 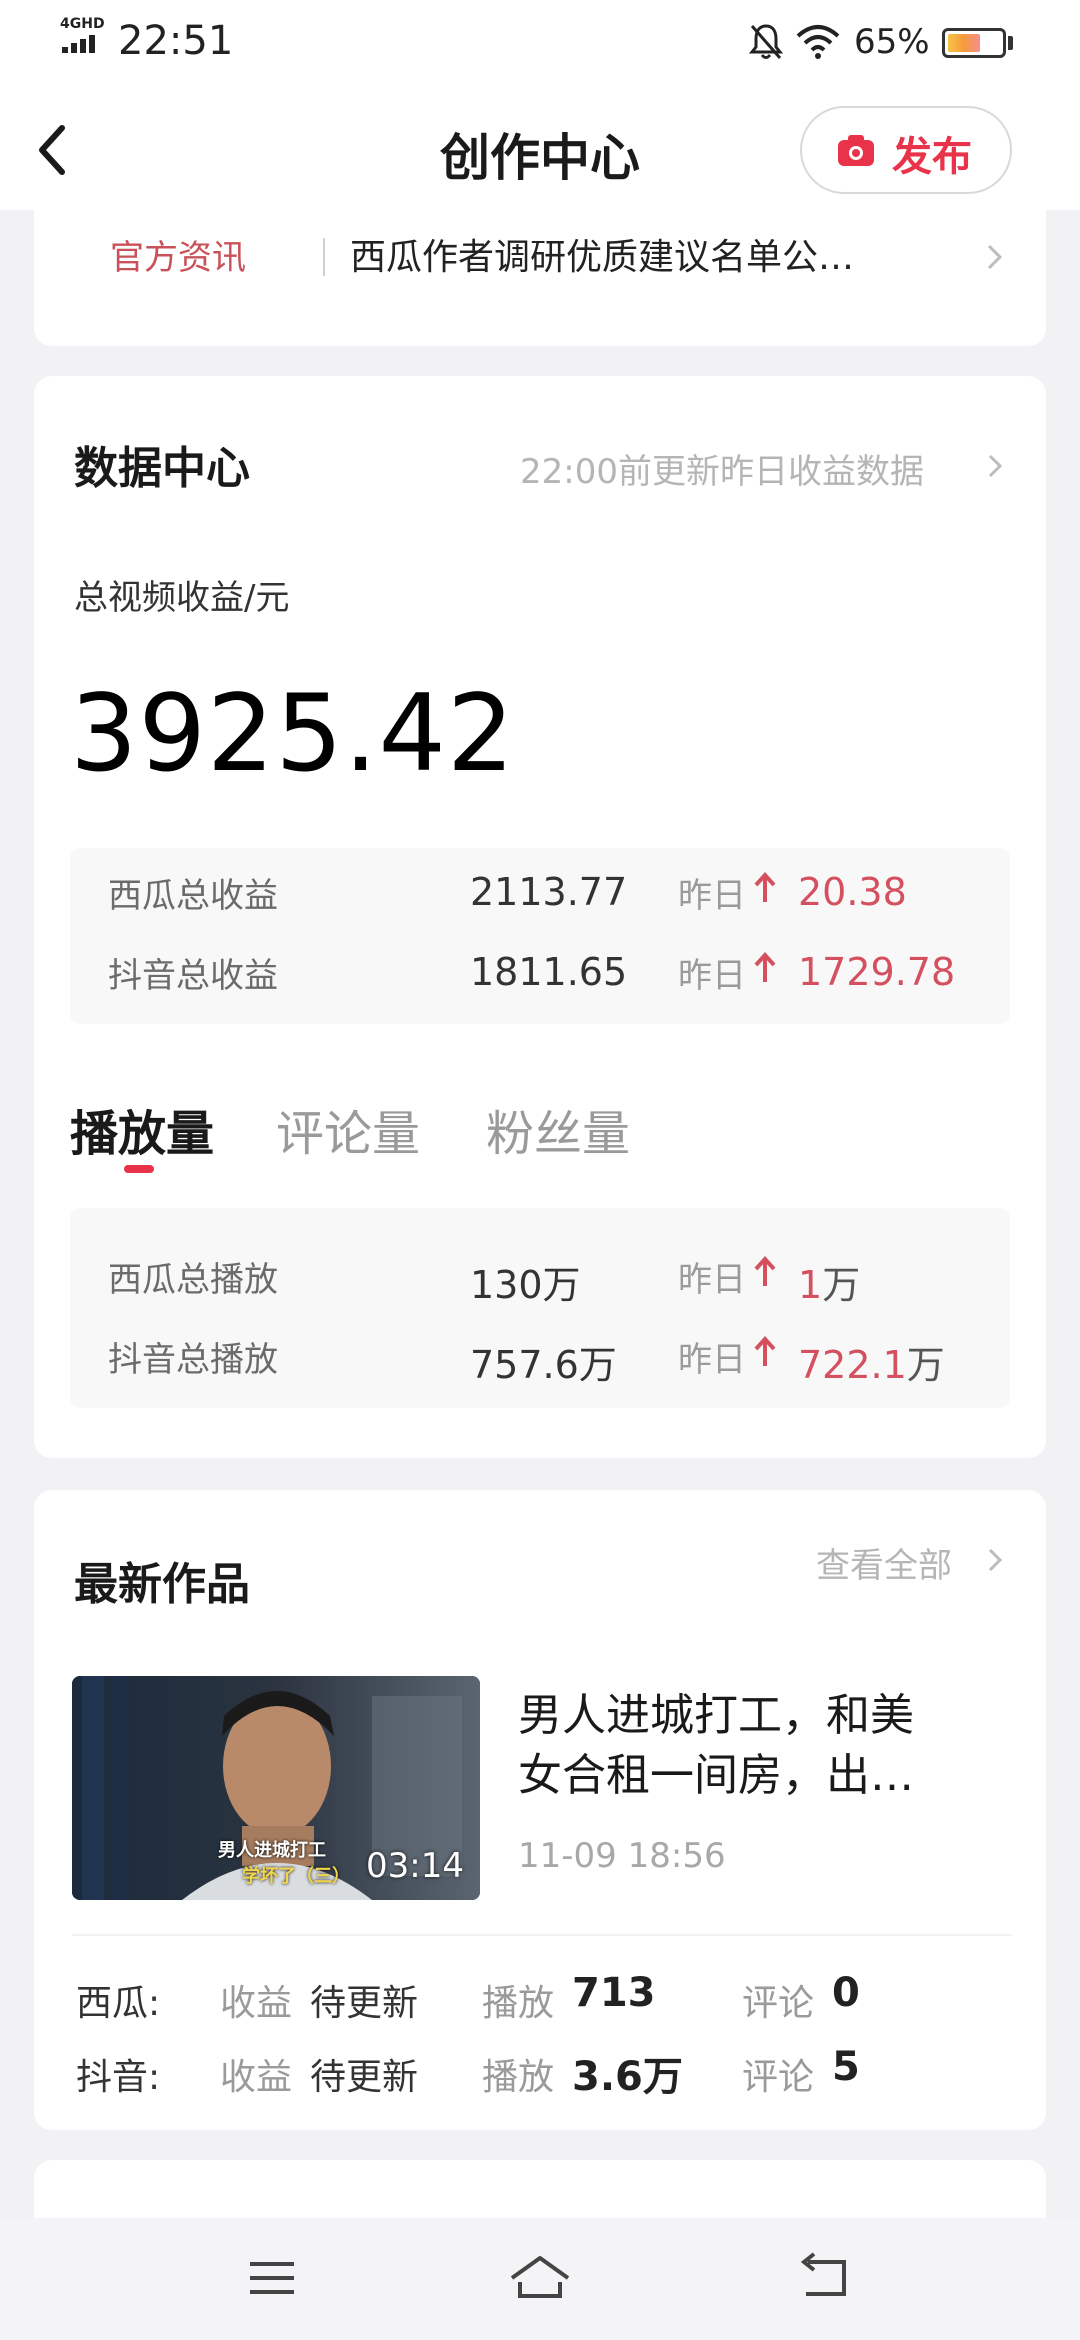 What do you see at coordinates (176, 41) in the screenshot?
I see `clock: 22:51` at bounding box center [176, 41].